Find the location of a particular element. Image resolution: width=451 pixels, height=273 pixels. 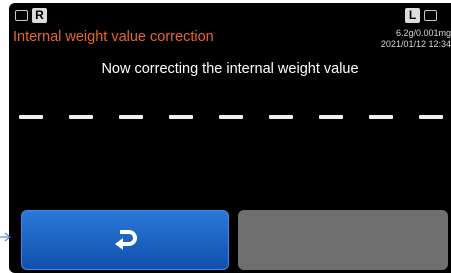

progress-message: Now correcting the internal weight value is located at coordinates (230, 69).